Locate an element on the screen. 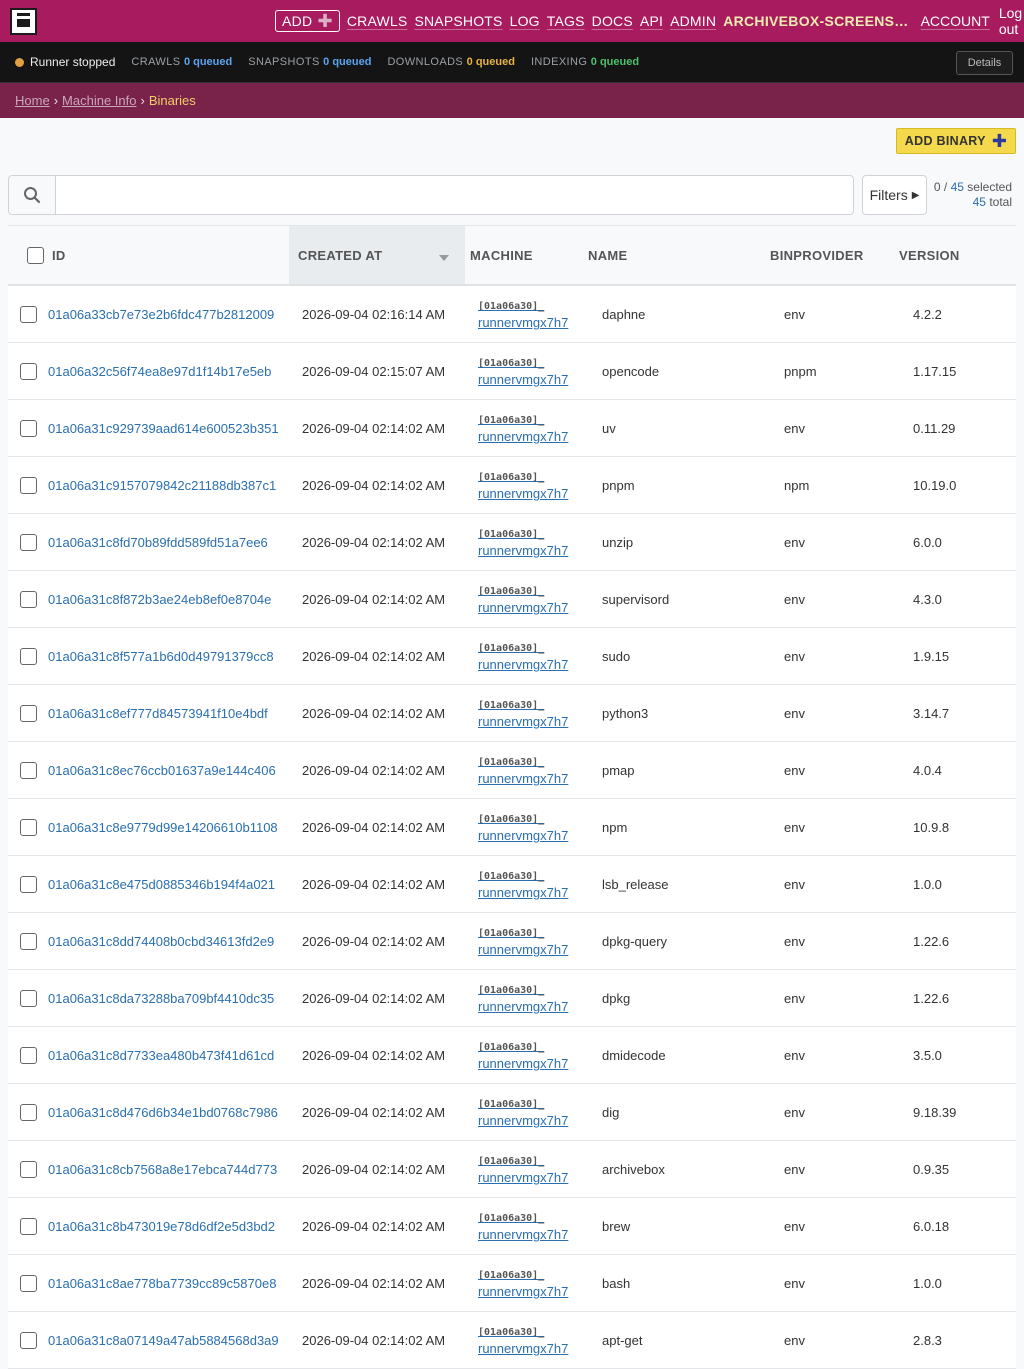 The width and height of the screenshot is (1024, 1369). row-select-cell is located at coordinates (28, 371).